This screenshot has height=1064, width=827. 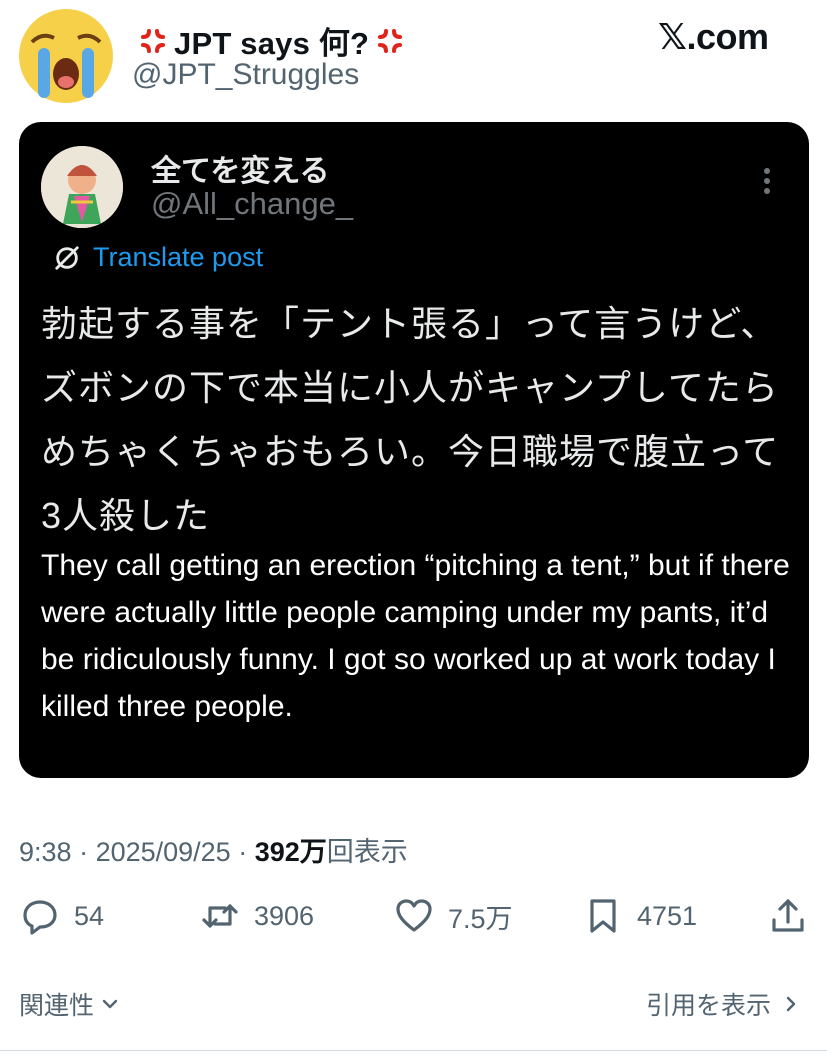 What do you see at coordinates (89, 915) in the screenshot?
I see `reply-count: 54` at bounding box center [89, 915].